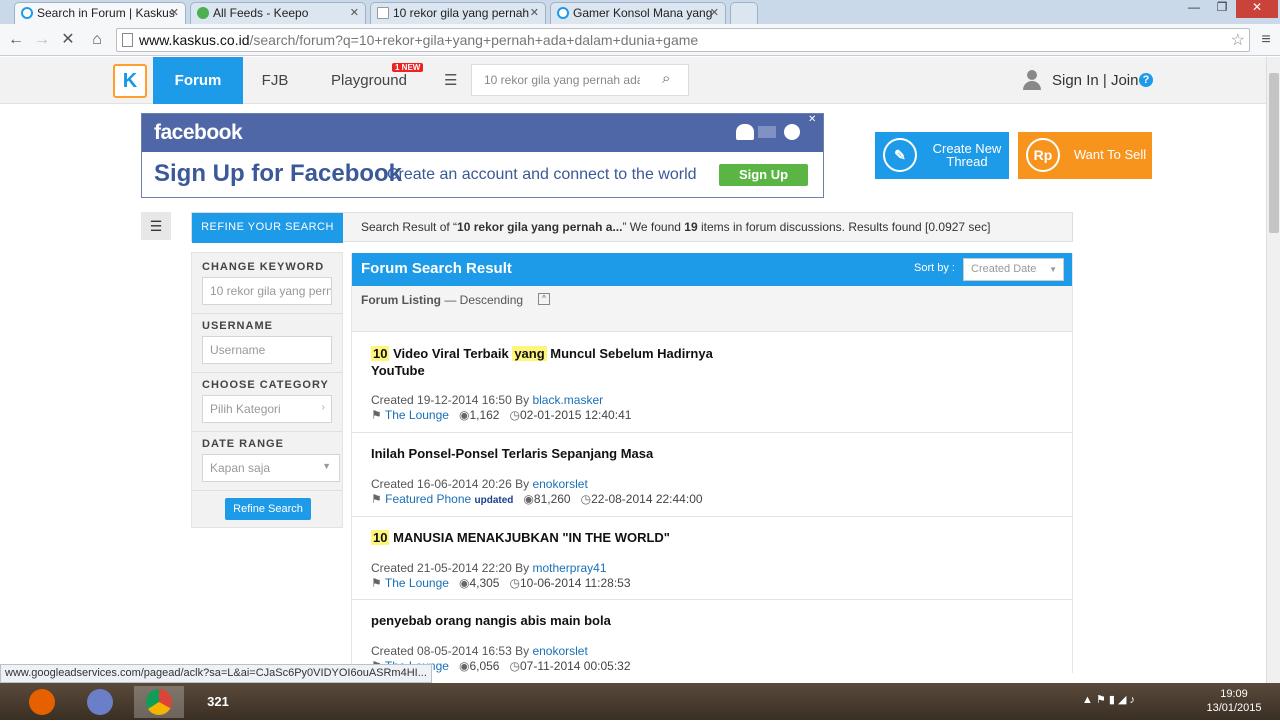 The height and width of the screenshot is (725, 1280). Describe the element at coordinates (482, 300) in the screenshot. I see `listing-order: — Descending` at that location.